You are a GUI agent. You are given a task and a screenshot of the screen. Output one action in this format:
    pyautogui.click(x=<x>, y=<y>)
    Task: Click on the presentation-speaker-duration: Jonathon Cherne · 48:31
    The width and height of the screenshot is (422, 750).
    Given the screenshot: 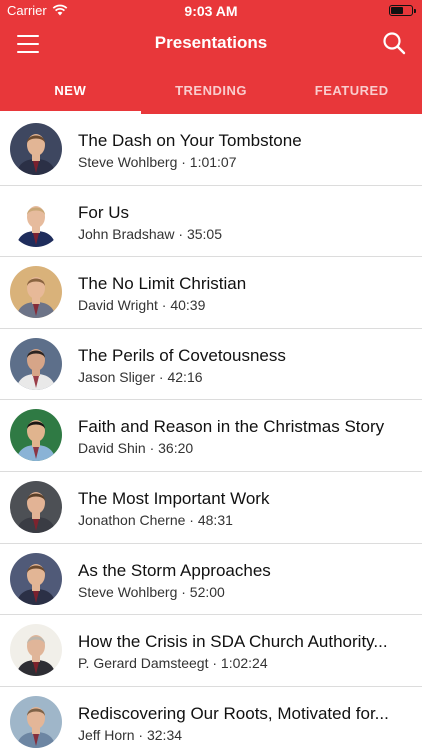 What is the action you would take?
    pyautogui.click(x=155, y=519)
    